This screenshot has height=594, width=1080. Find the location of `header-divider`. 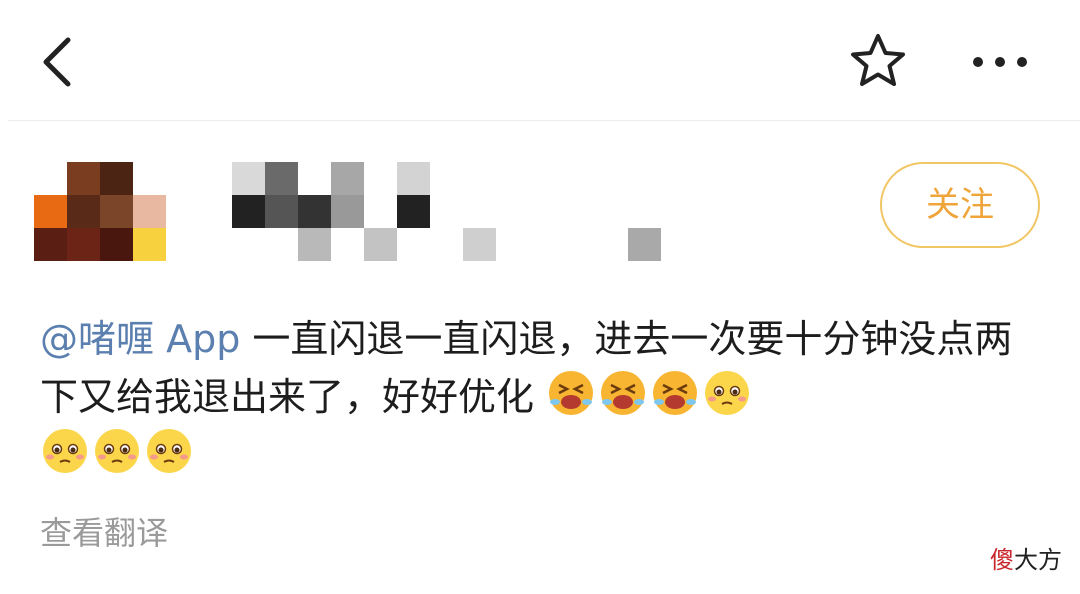

header-divider is located at coordinates (544, 120).